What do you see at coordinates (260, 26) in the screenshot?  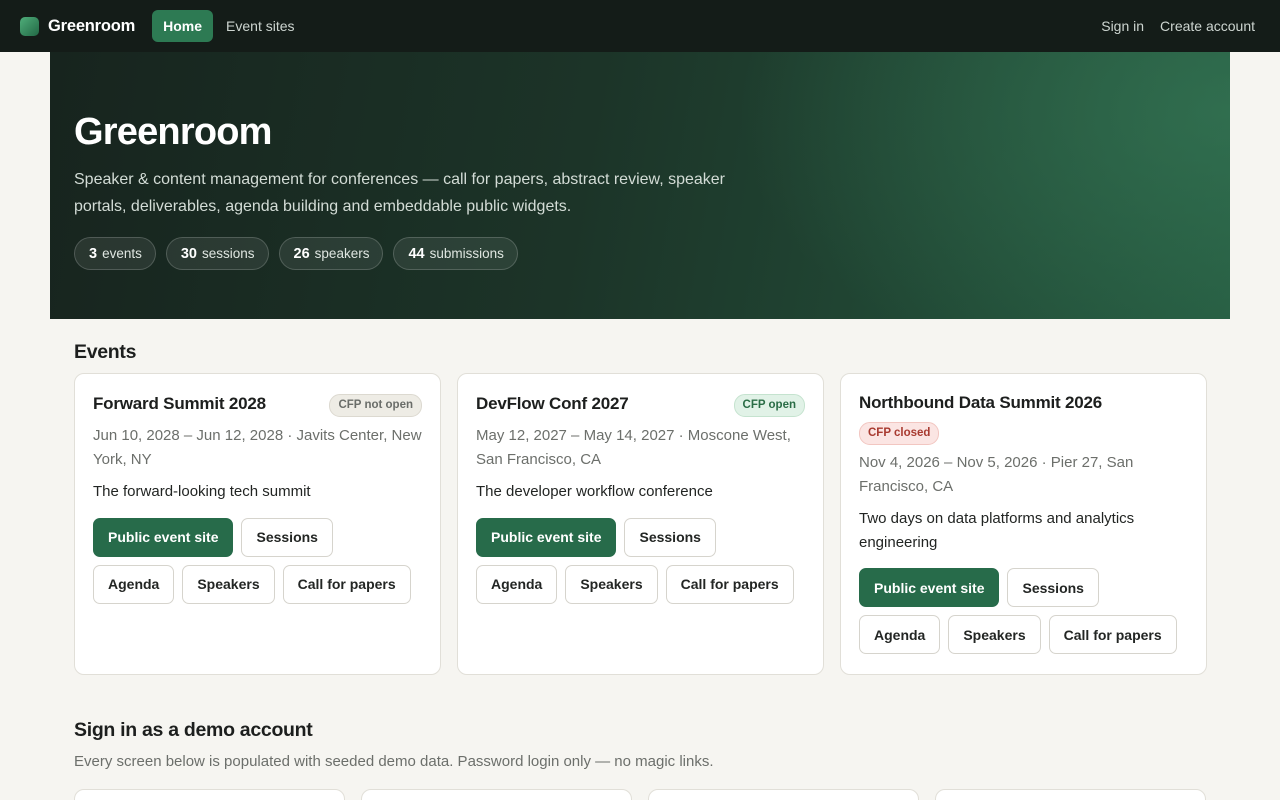 I see `nav-event-sites-link: Event sites` at bounding box center [260, 26].